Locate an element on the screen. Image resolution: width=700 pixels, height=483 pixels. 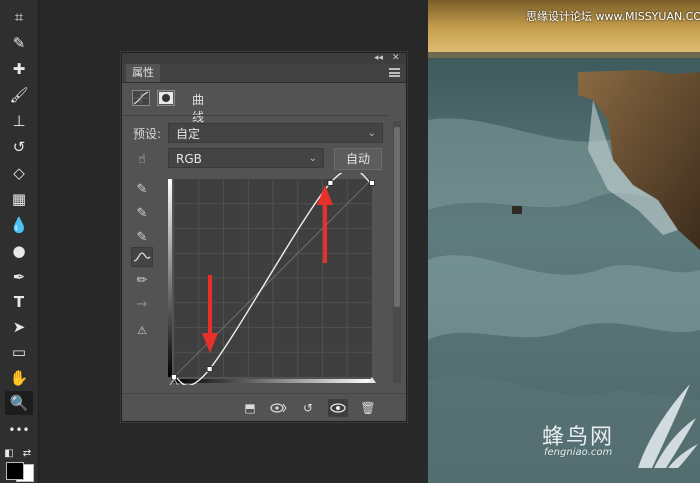
type-tool-icon: T is located at coordinates (19, 302).